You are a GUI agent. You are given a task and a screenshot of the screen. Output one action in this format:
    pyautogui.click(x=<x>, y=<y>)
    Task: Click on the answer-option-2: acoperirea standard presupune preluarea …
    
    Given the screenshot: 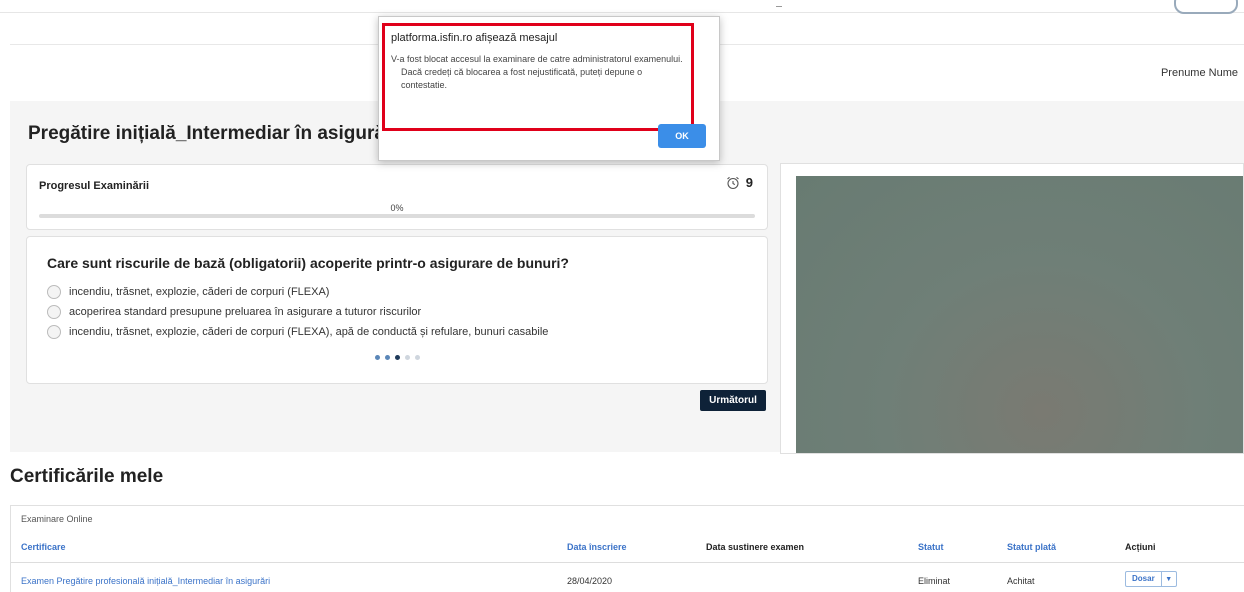 What is the action you would take?
    pyautogui.click(x=234, y=312)
    